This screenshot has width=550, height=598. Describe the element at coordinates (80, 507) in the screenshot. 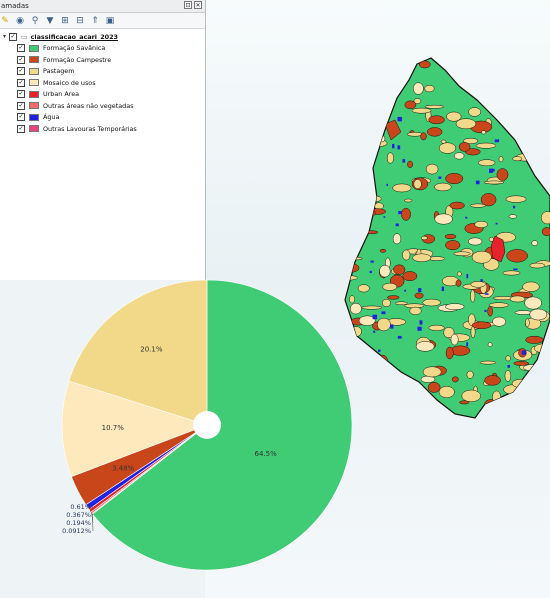

I see `pie-slice-label: 0.61%` at that location.